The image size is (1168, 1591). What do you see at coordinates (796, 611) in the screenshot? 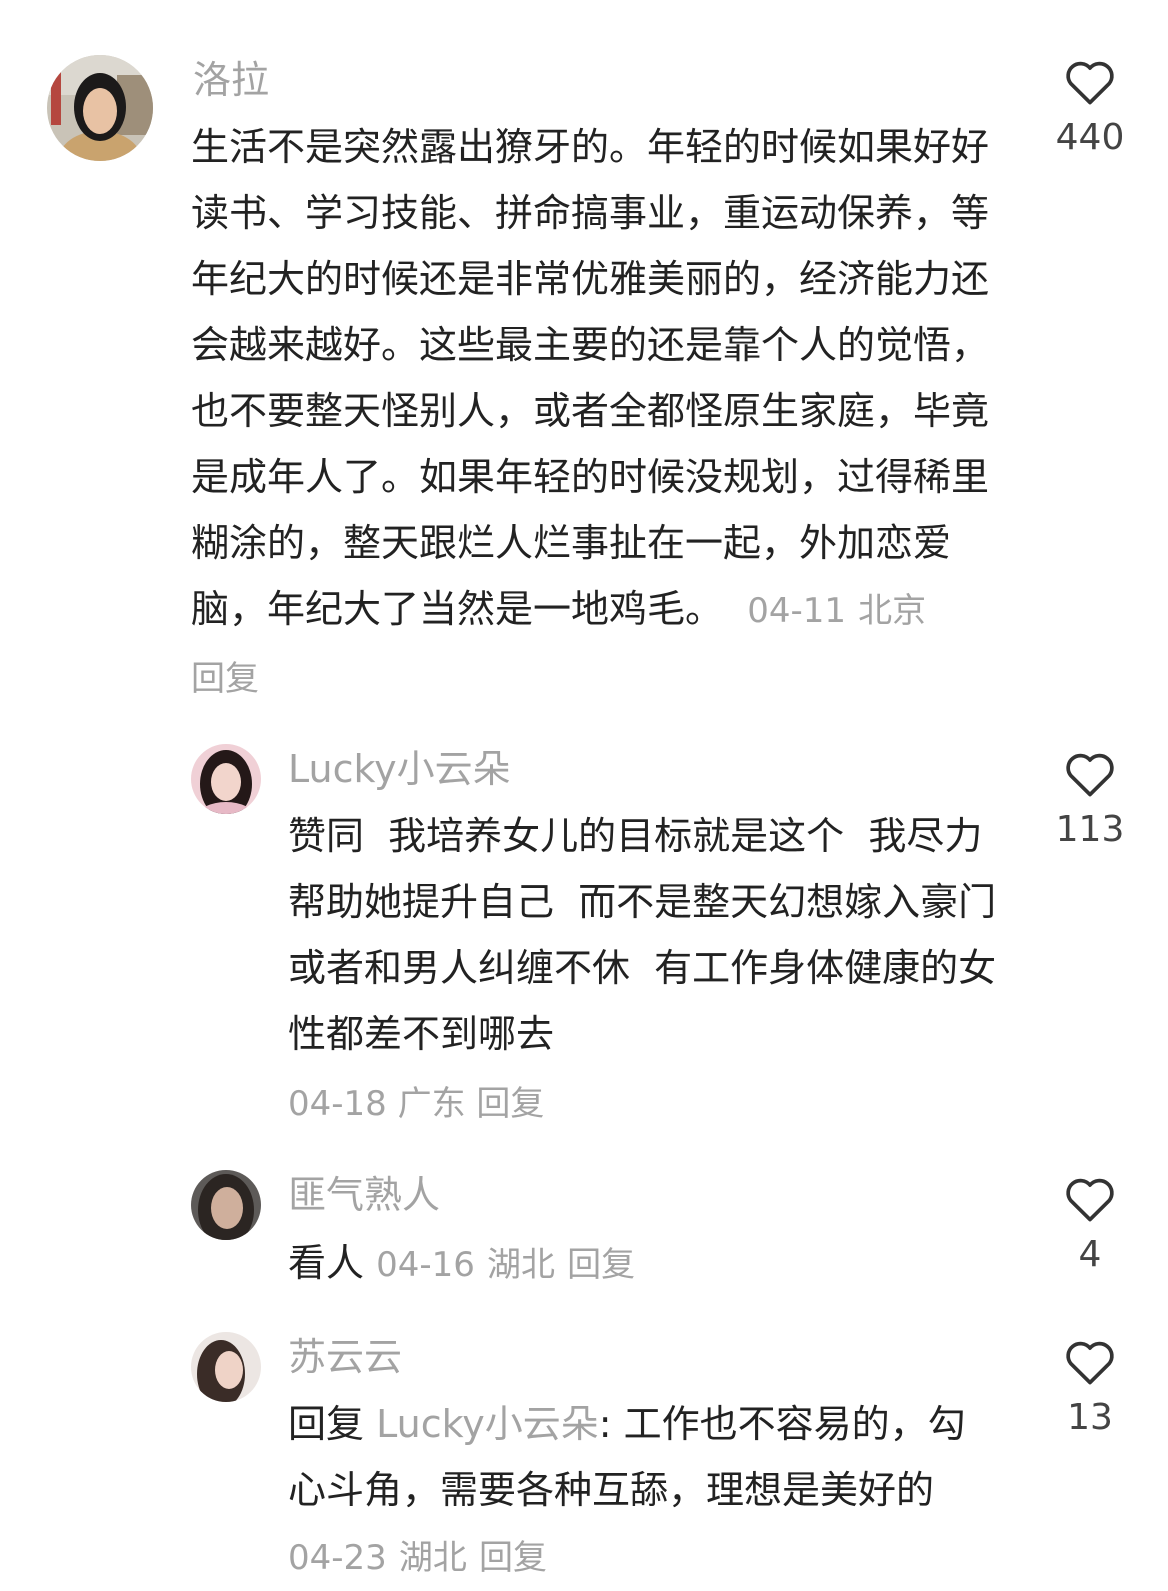
I see `comment-date: 04-11` at bounding box center [796, 611].